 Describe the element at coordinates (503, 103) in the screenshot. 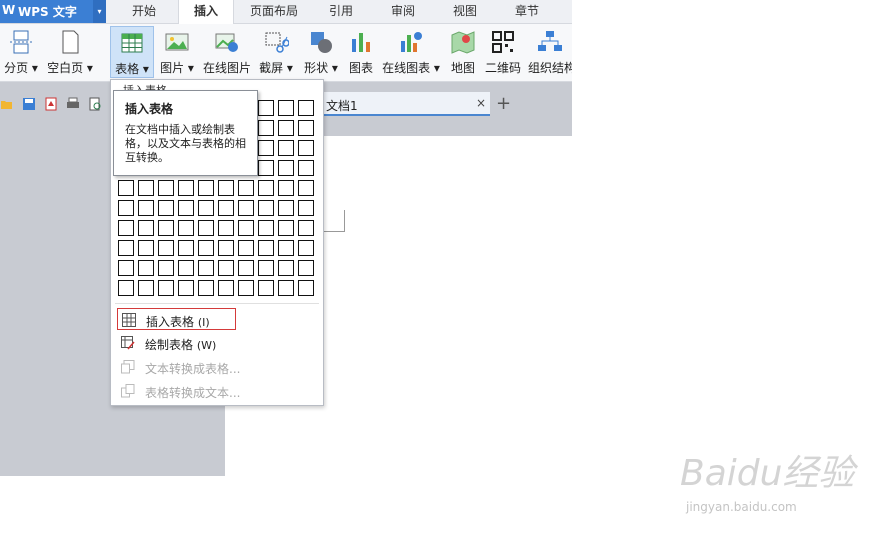

I see `new-tab-button: +` at that location.